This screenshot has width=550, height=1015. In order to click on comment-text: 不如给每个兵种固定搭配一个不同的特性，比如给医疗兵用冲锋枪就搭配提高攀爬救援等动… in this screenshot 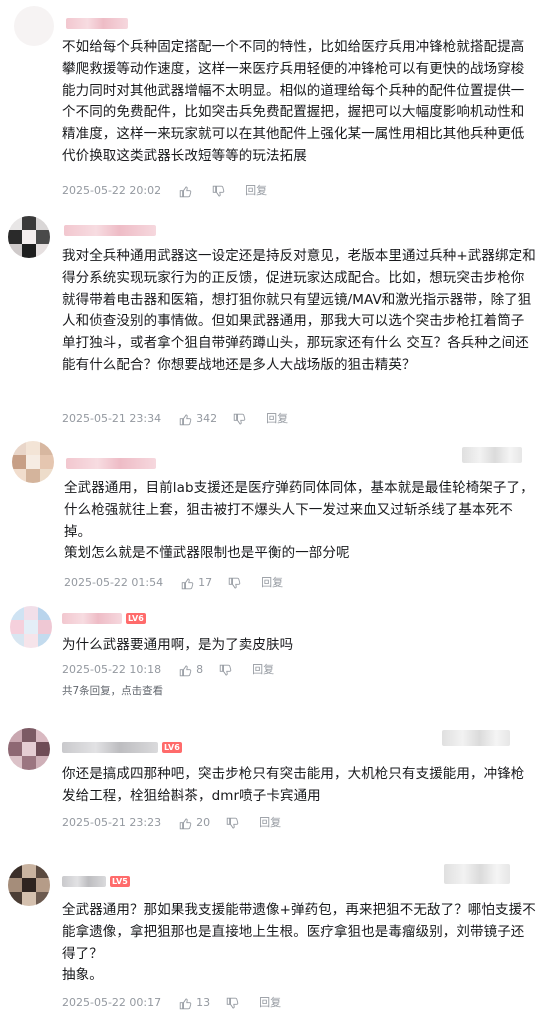, I will do `click(293, 101)`.